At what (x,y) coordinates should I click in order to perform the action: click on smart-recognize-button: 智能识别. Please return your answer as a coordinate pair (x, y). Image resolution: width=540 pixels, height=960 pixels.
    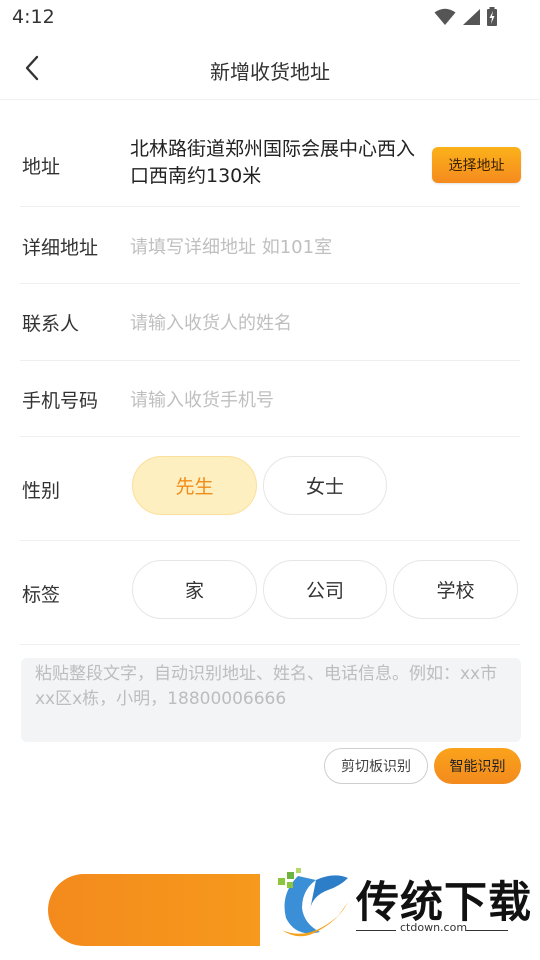
    Looking at the image, I should click on (477, 766).